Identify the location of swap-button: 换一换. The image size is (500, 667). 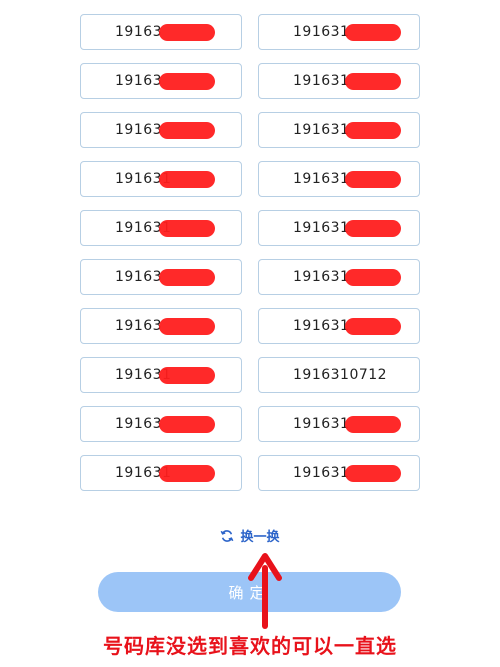
(250, 535).